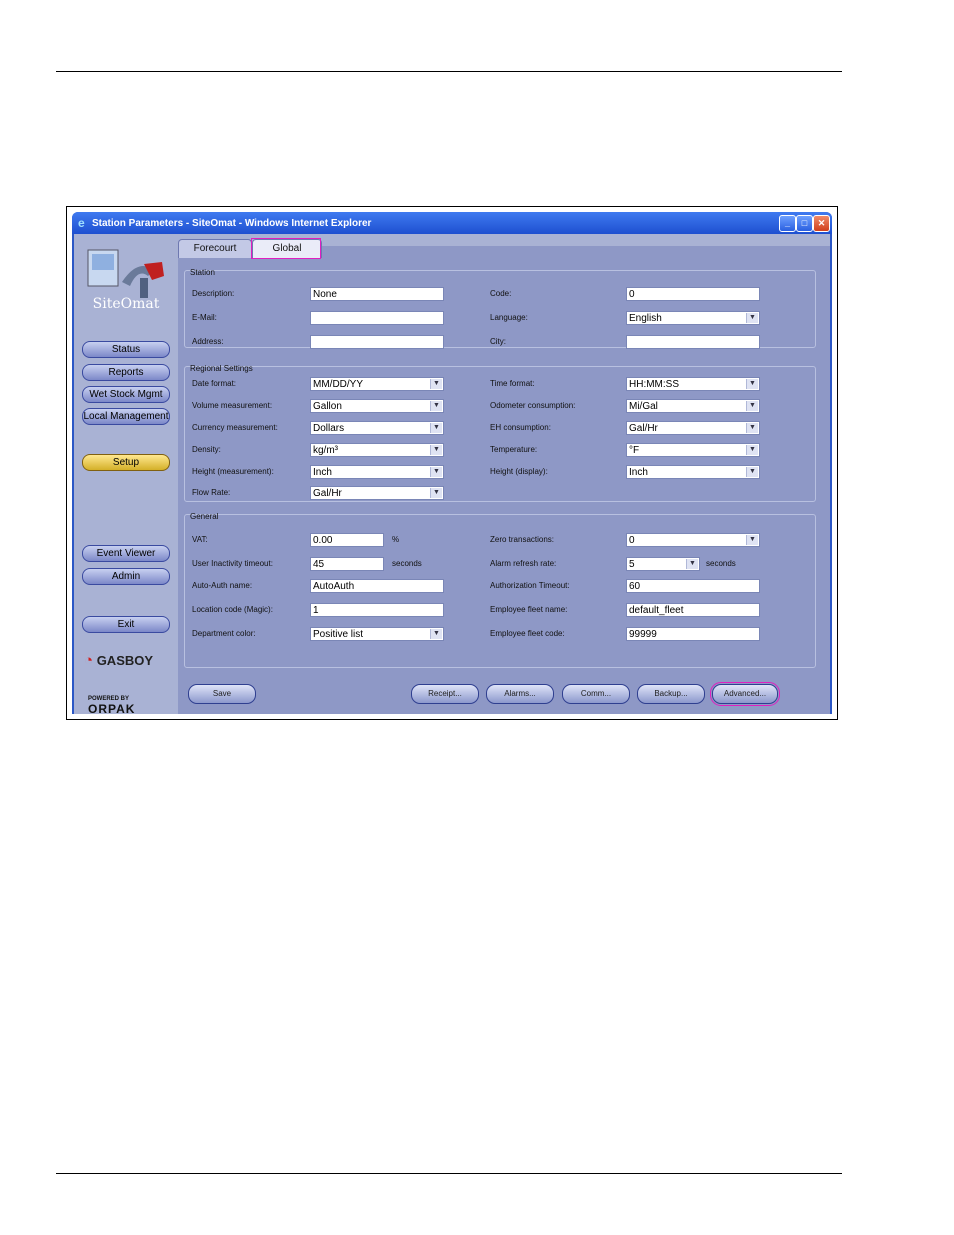  Describe the element at coordinates (126, 462) in the screenshot. I see `sidebar-item-setup: Setup` at that location.